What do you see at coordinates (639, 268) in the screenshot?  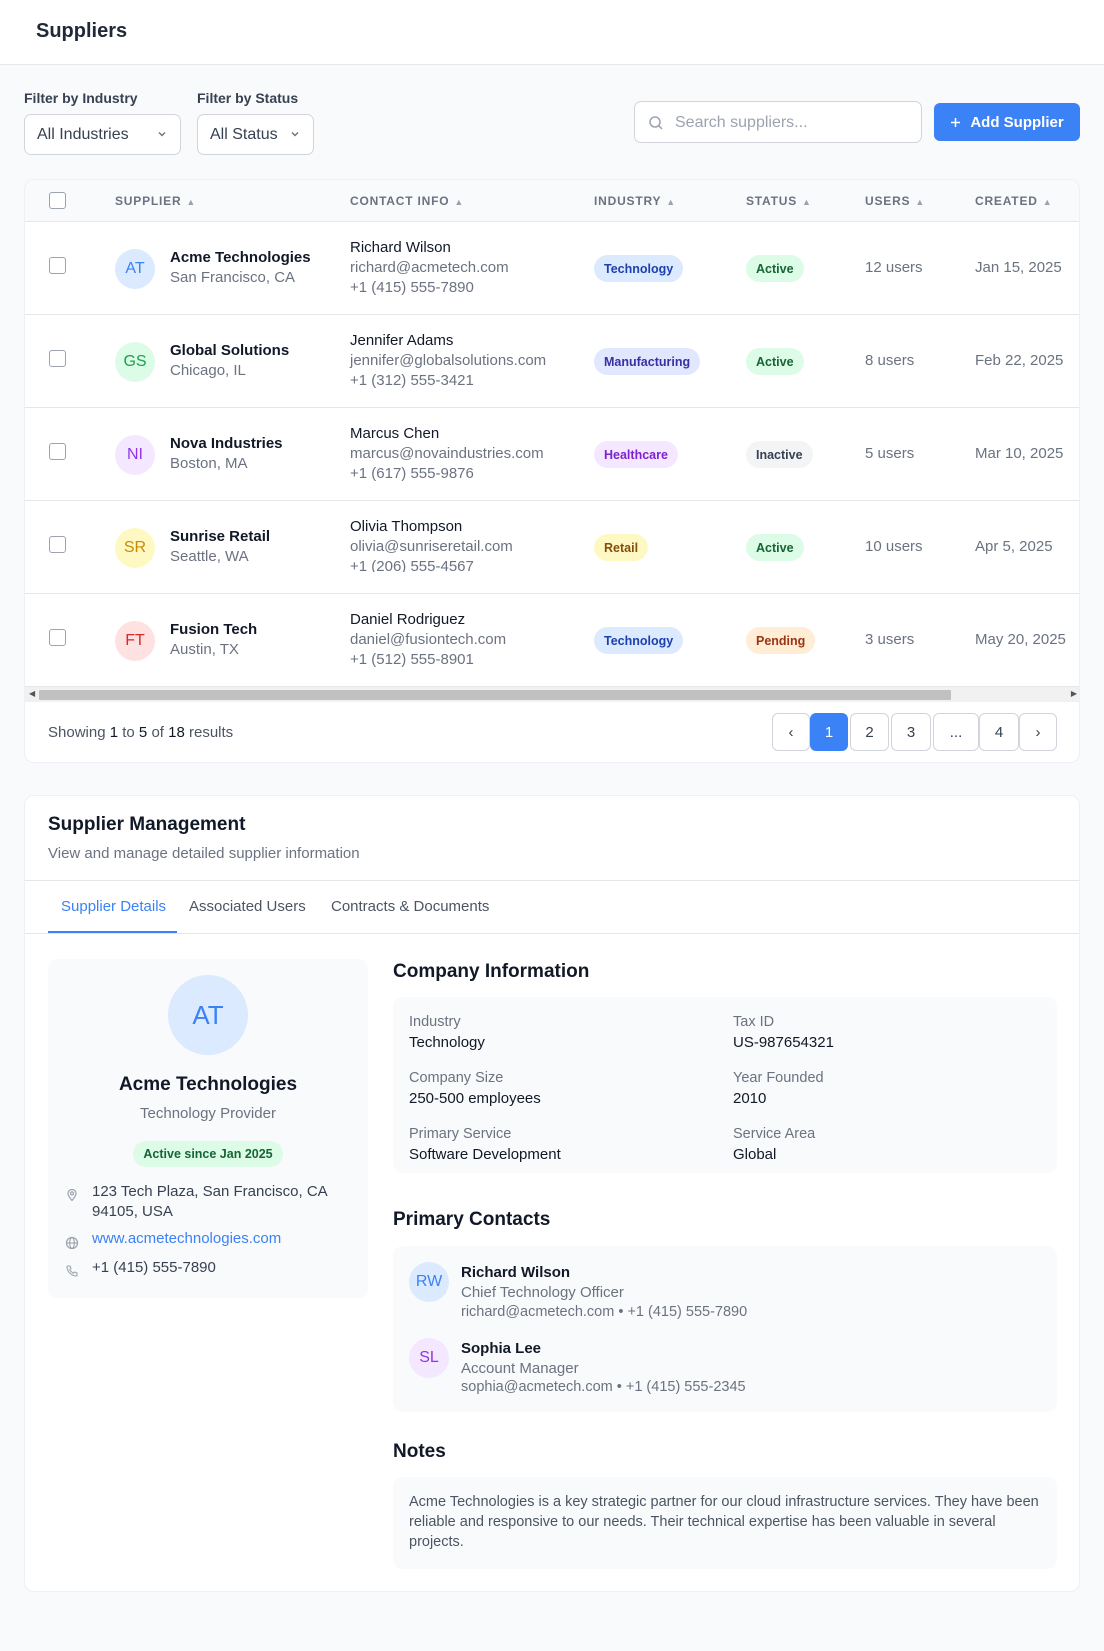 I see `industry-badge: Technology` at bounding box center [639, 268].